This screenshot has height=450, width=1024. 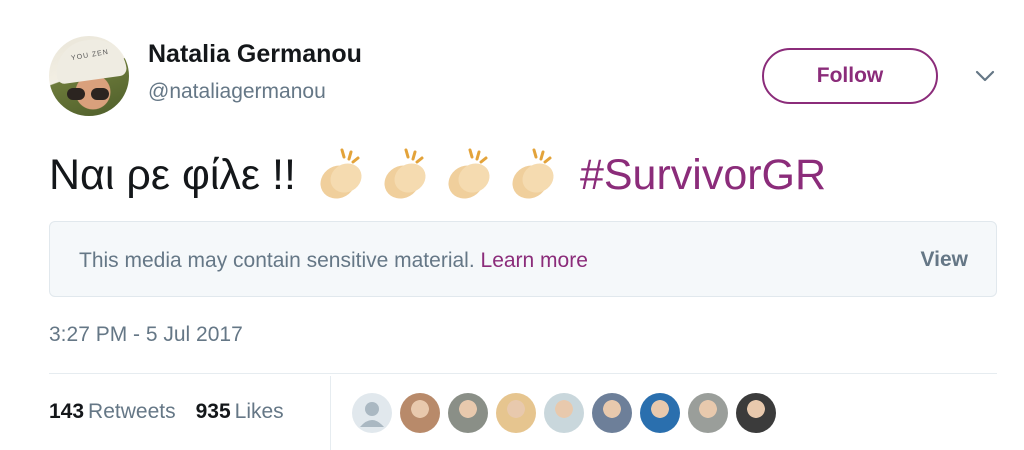 What do you see at coordinates (132, 411) in the screenshot?
I see `retweets-label: Retweets` at bounding box center [132, 411].